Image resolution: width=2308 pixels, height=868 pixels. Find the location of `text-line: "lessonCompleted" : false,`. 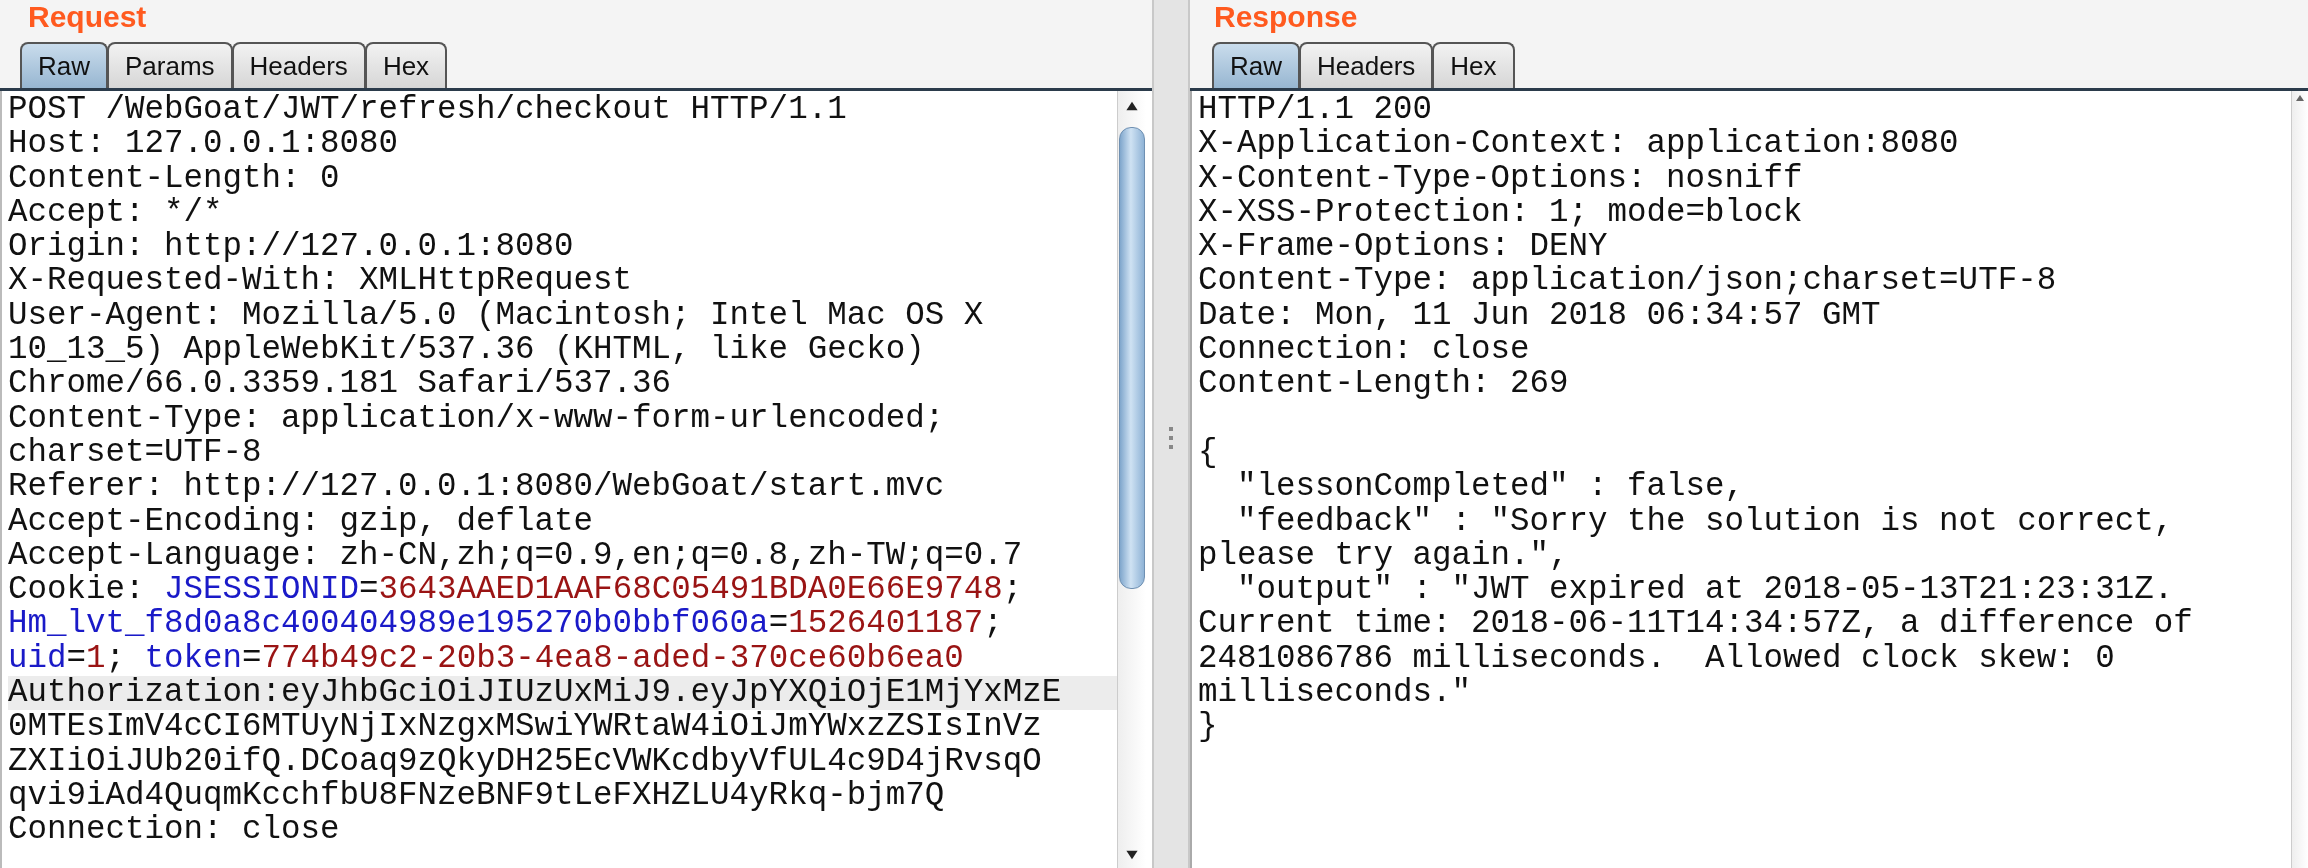

text-line: "lessonCompleted" : false, is located at coordinates (1491, 487).